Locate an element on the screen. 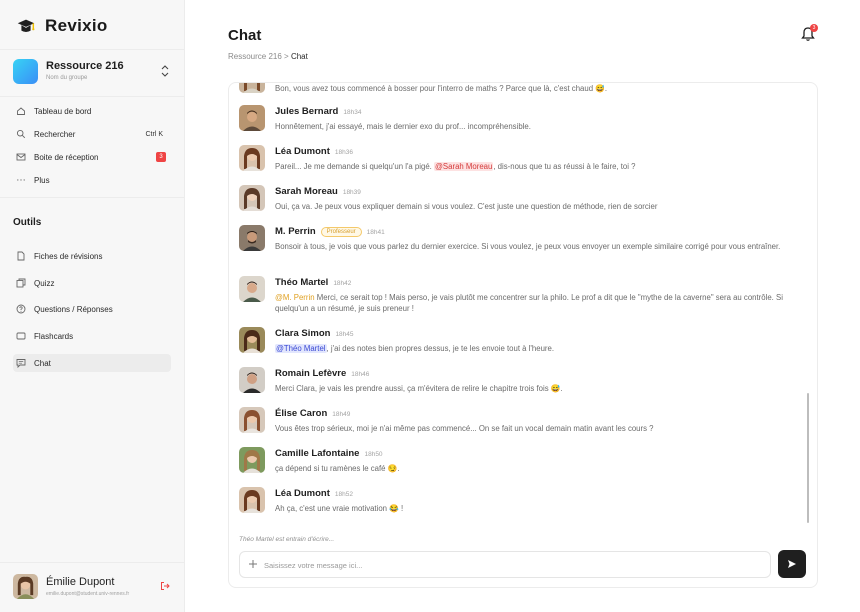 The width and height of the screenshot is (860, 612). mention-tag: @Sarah Moreau is located at coordinates (464, 166).